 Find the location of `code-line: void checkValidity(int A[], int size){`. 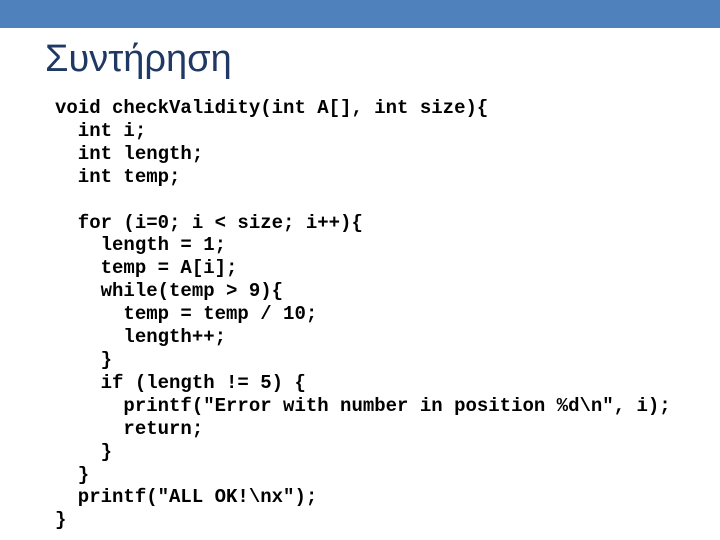

code-line: void checkValidity(int A[], int size){ is located at coordinates (272, 108).